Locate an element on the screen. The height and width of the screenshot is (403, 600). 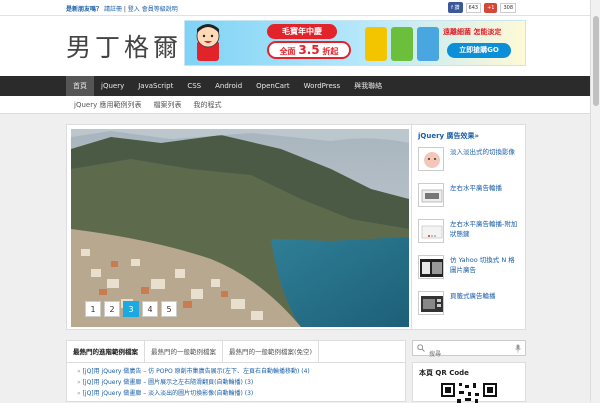
tab-popular-general-free: 最熱門的一般範例檔案(免空) is located at coordinates (271, 351).